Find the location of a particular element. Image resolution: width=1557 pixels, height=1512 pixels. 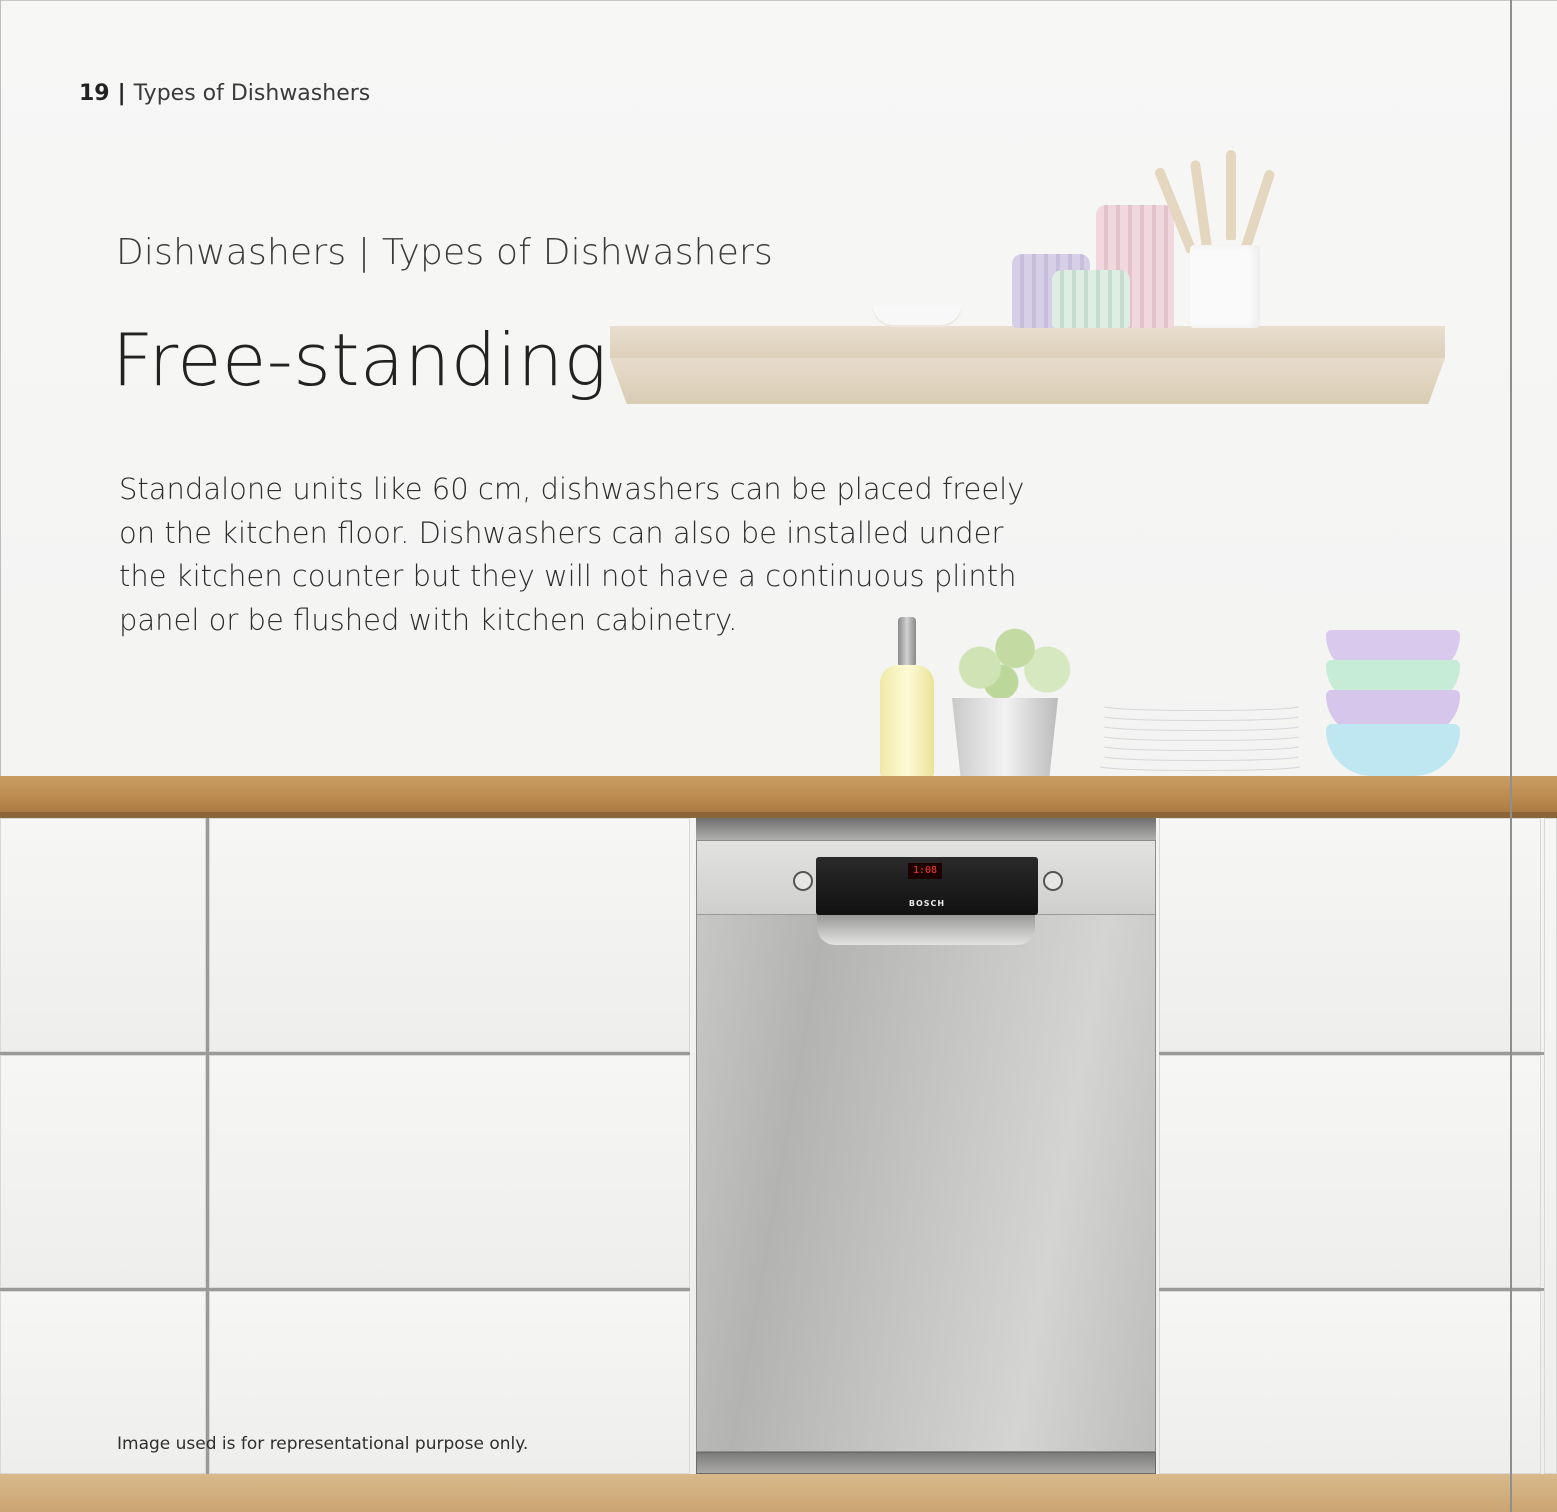

page-border-top is located at coordinates (778, 0).